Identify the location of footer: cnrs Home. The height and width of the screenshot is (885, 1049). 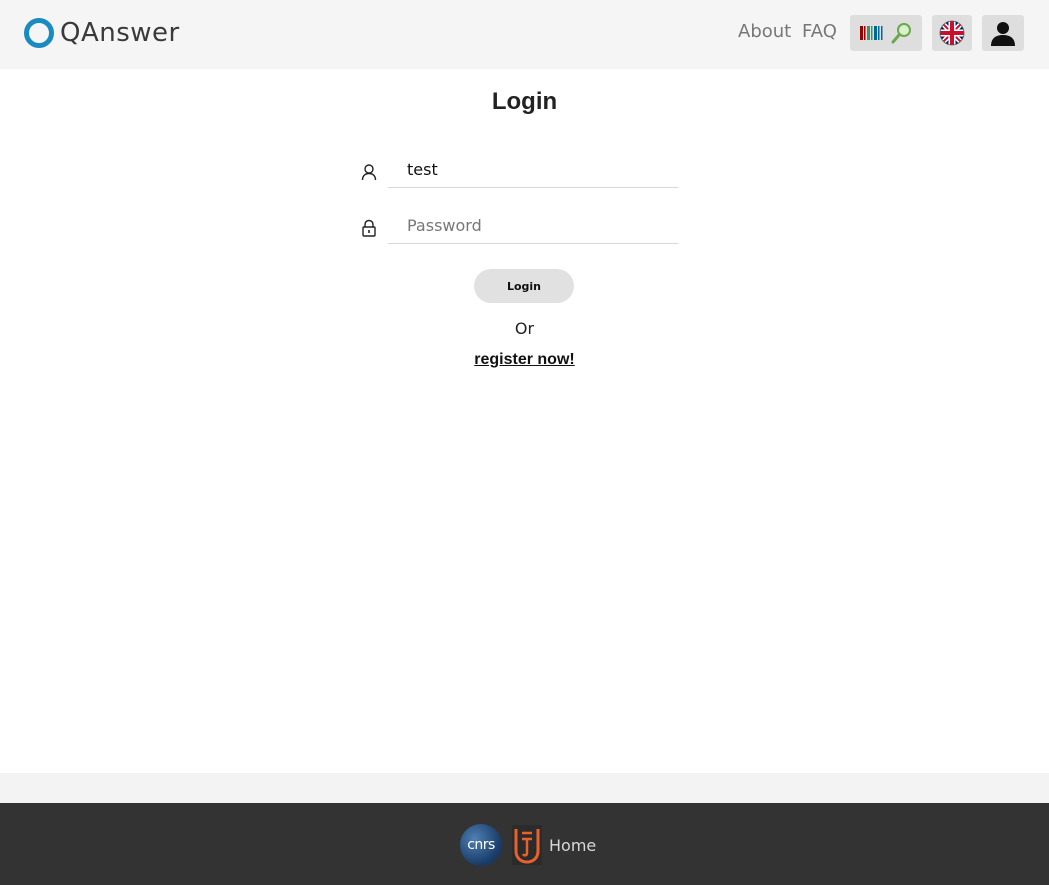
(524, 844).